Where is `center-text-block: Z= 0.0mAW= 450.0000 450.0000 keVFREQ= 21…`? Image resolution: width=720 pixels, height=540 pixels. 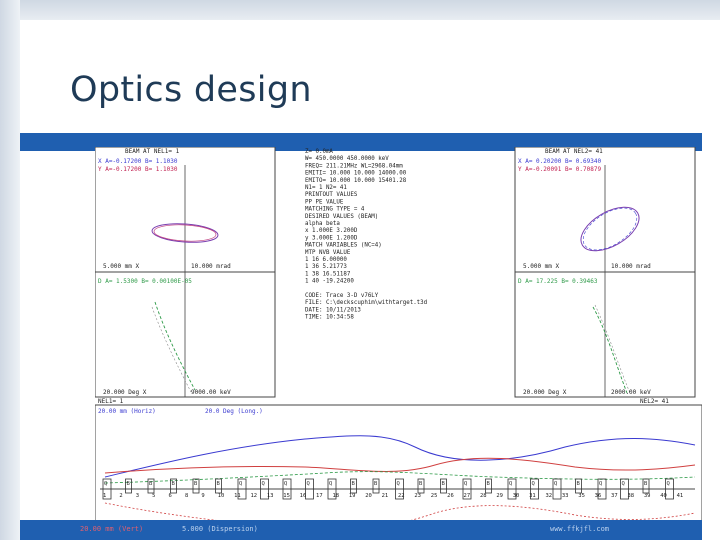 center-text-block: Z= 0.0mAW= 450.0000 450.0000 keVFREQ= 21… is located at coordinates (366, 235).